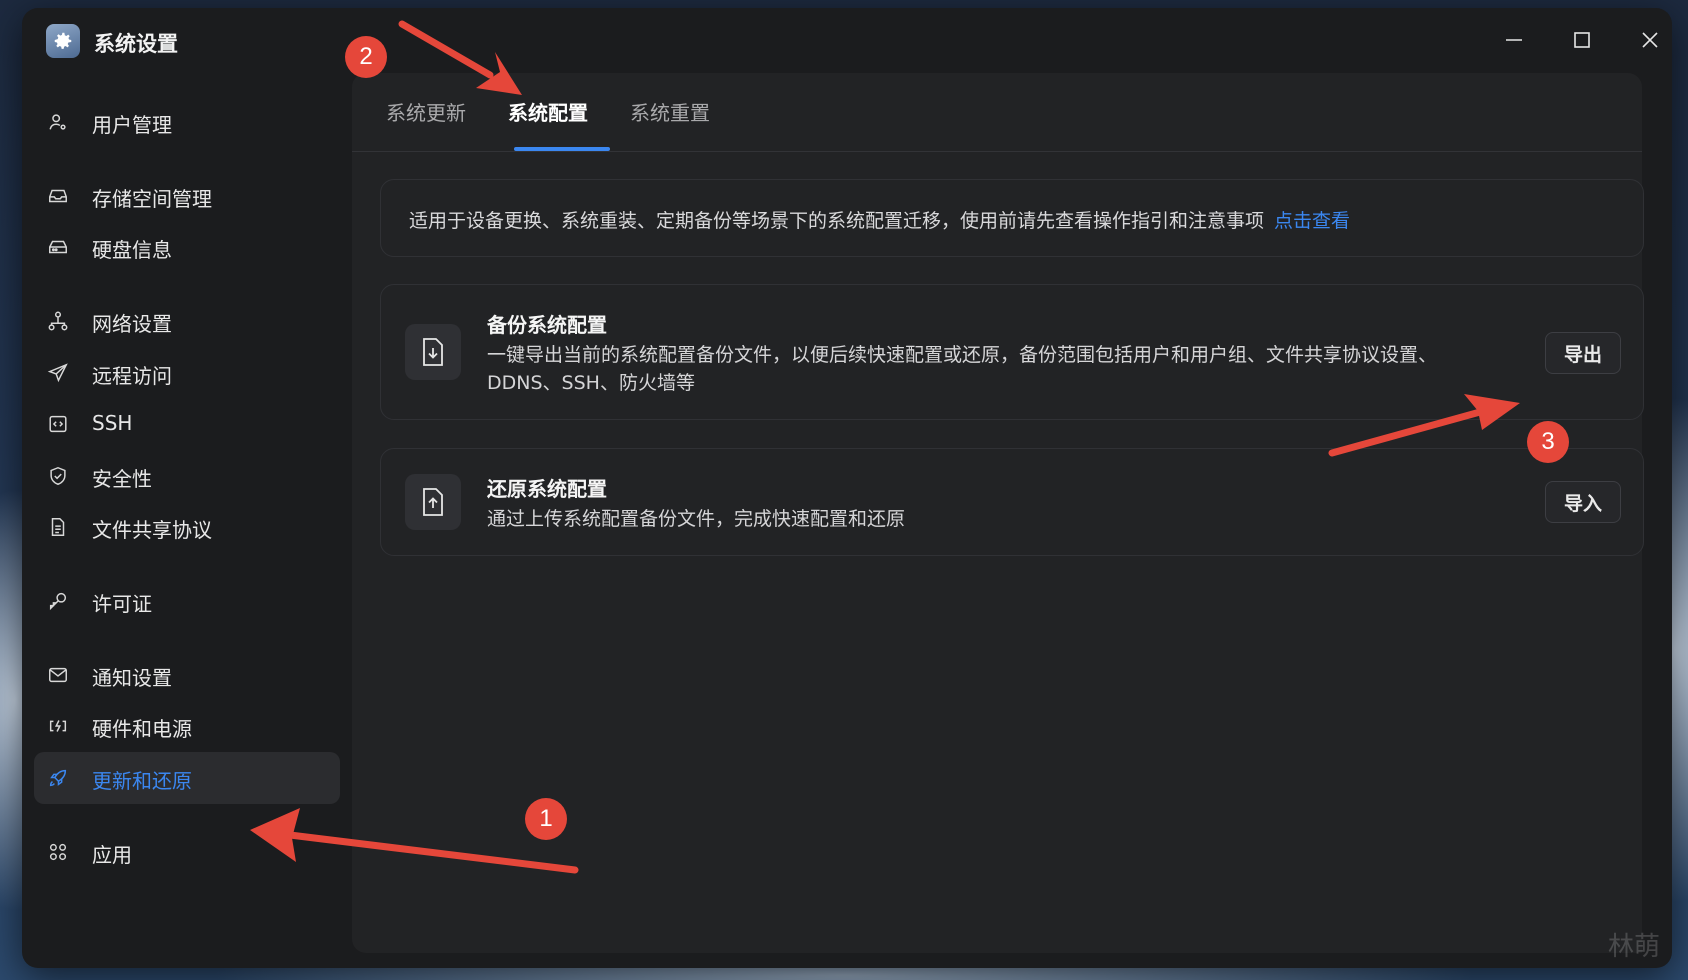 The width and height of the screenshot is (1688, 980). What do you see at coordinates (58, 476) in the screenshot?
I see `shield-icon` at bounding box center [58, 476].